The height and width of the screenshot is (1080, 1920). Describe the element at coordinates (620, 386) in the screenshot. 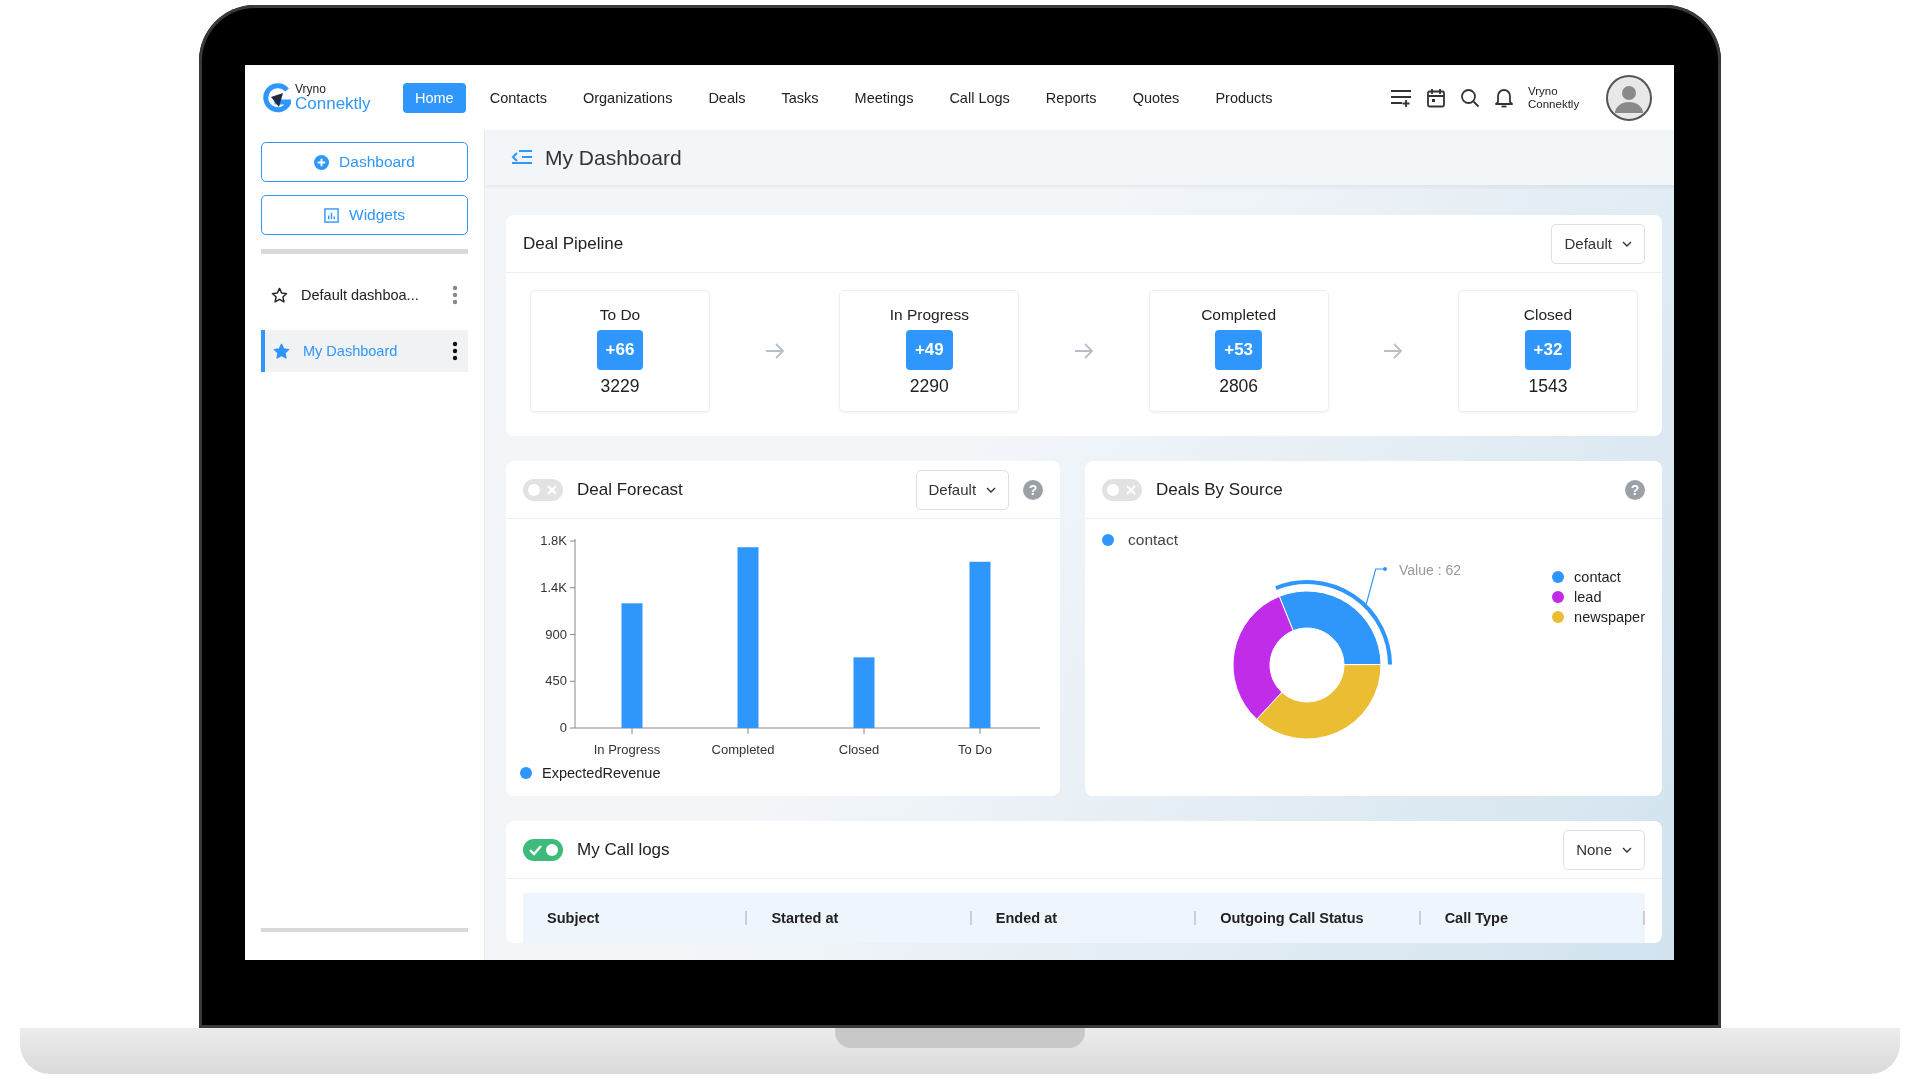

I see `stage-count: 3229` at that location.